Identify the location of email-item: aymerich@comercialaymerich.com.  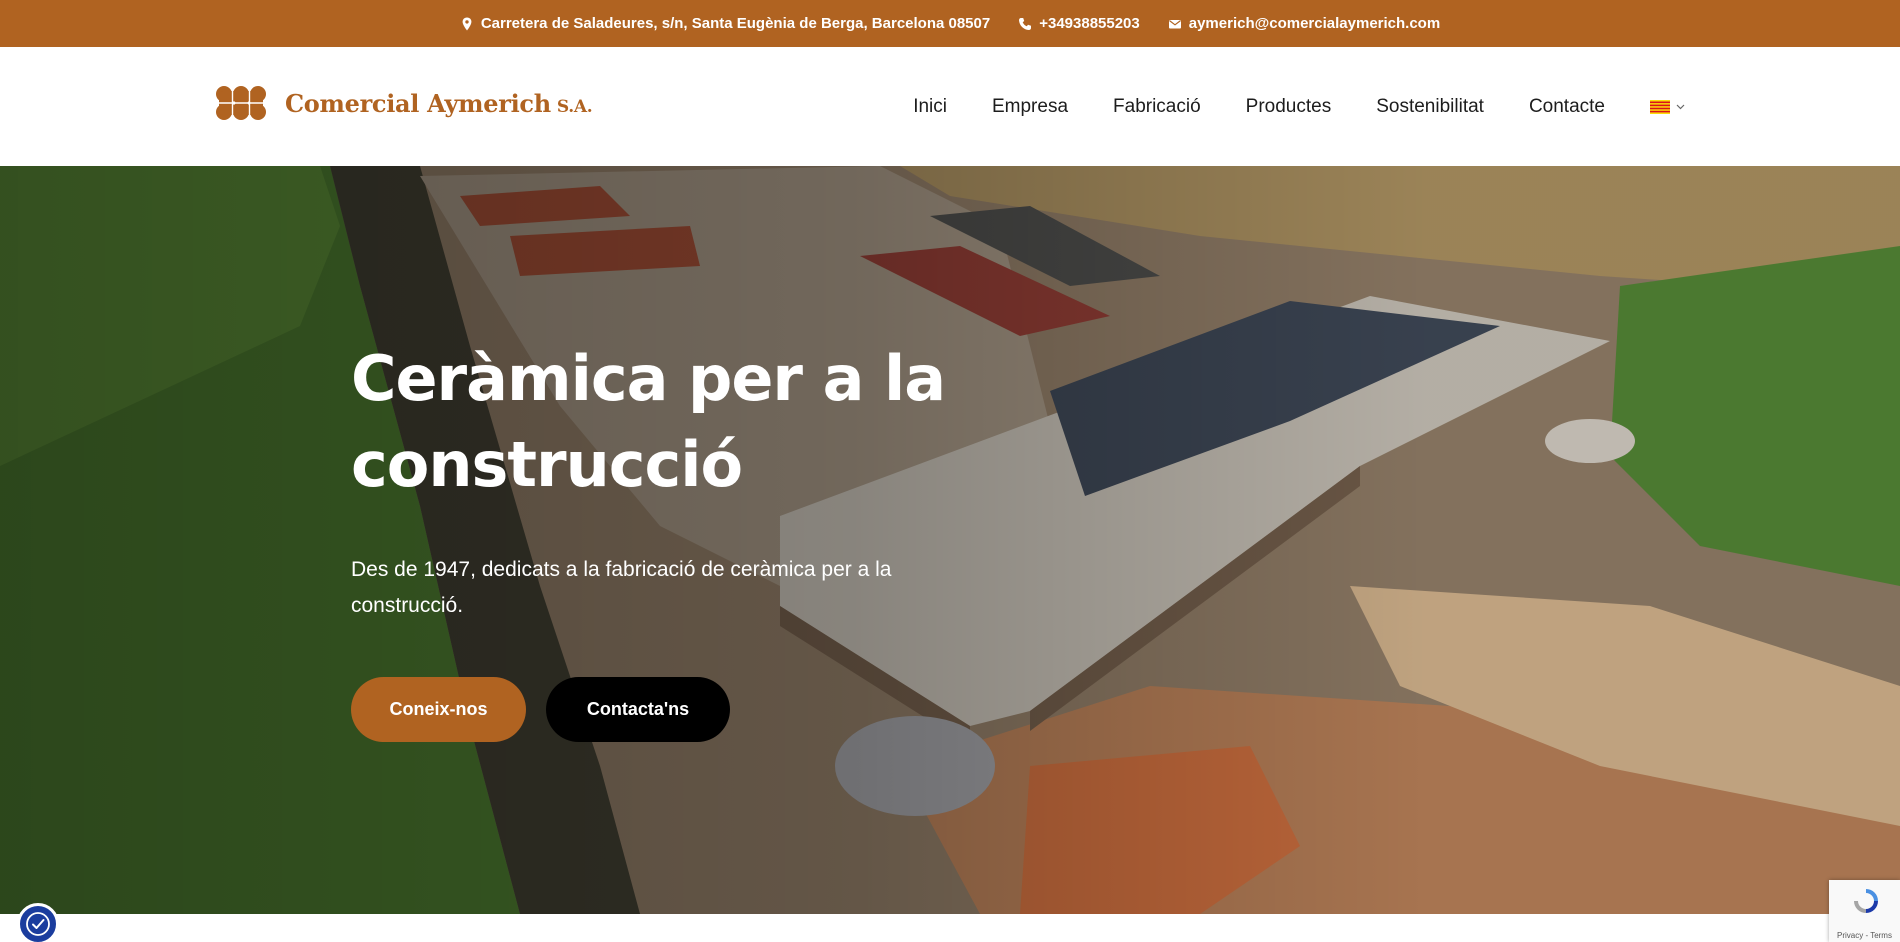
(1304, 23).